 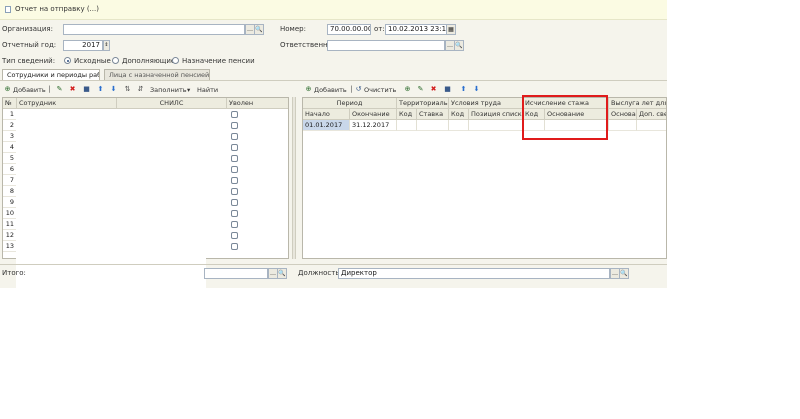 I want to click on find-button: Найти, so click(x=207, y=90).